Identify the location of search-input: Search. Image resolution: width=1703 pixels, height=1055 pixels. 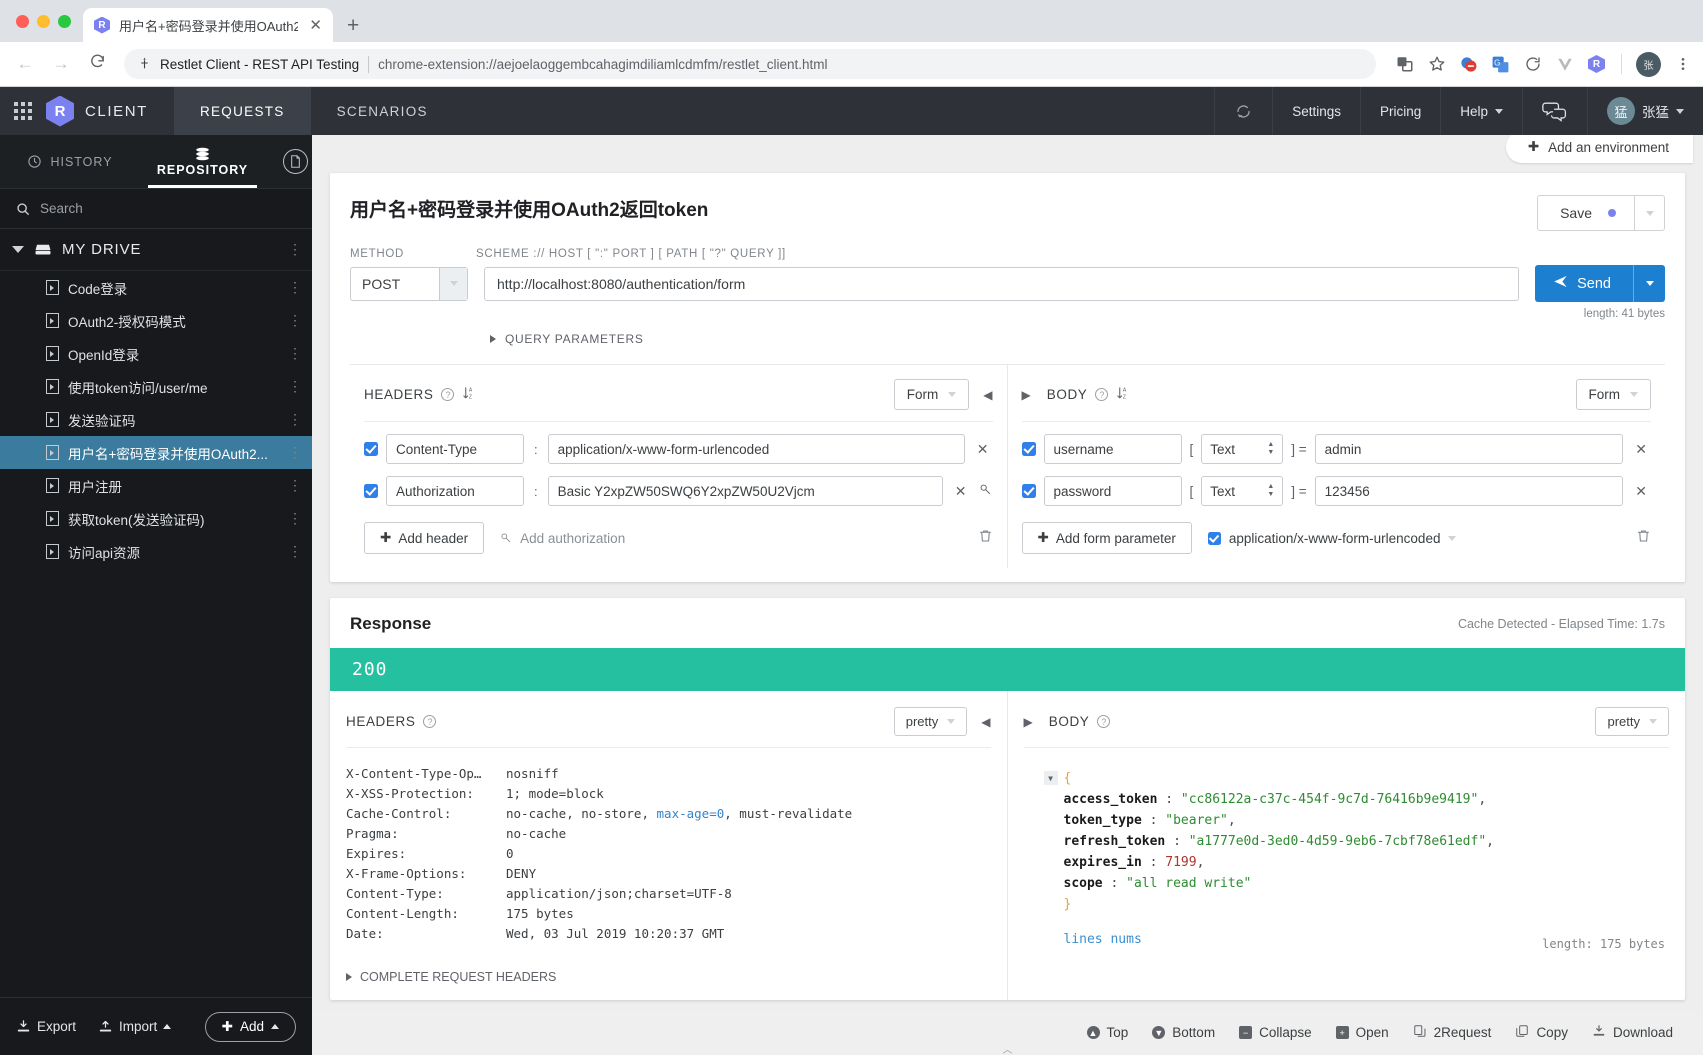
(156, 209).